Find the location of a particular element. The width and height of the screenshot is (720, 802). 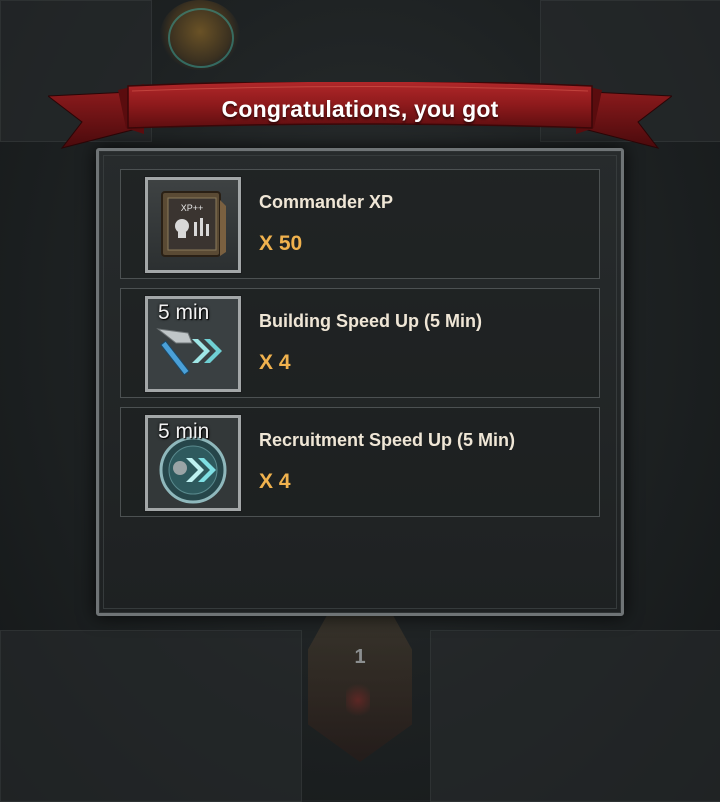

banner-title: Congratulations, you got is located at coordinates (360, 109).